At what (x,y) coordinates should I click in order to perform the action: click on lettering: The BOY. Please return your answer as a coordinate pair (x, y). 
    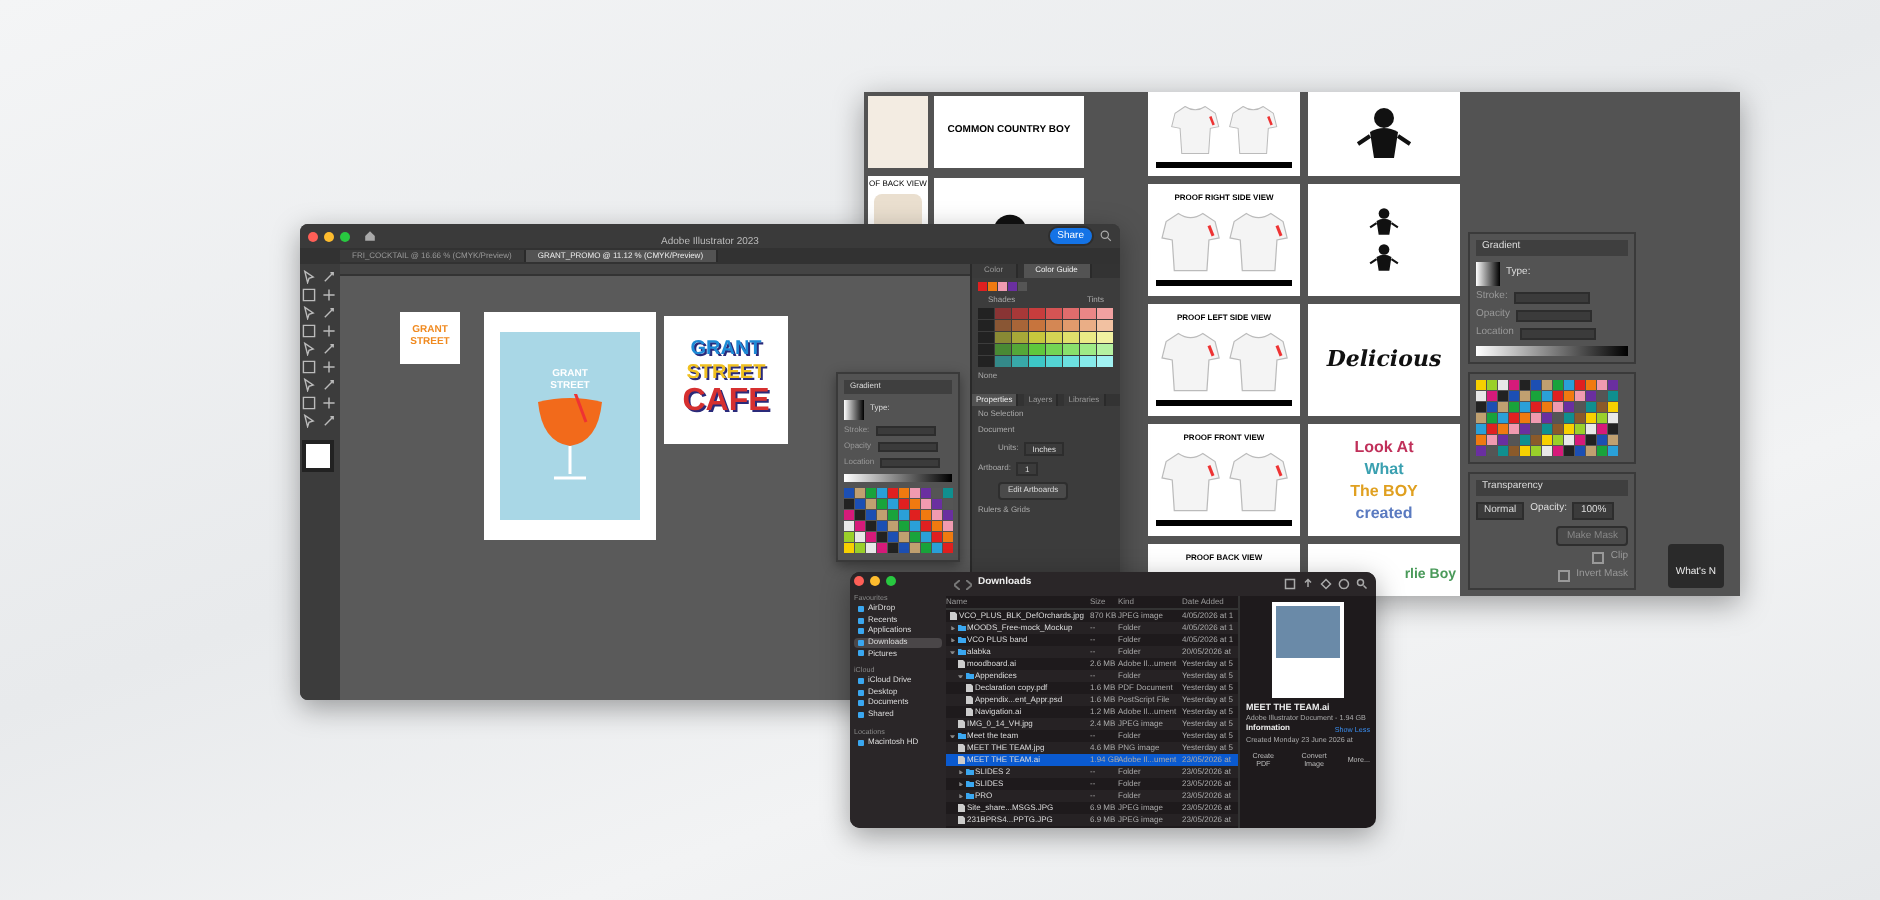
    Looking at the image, I should click on (1384, 491).